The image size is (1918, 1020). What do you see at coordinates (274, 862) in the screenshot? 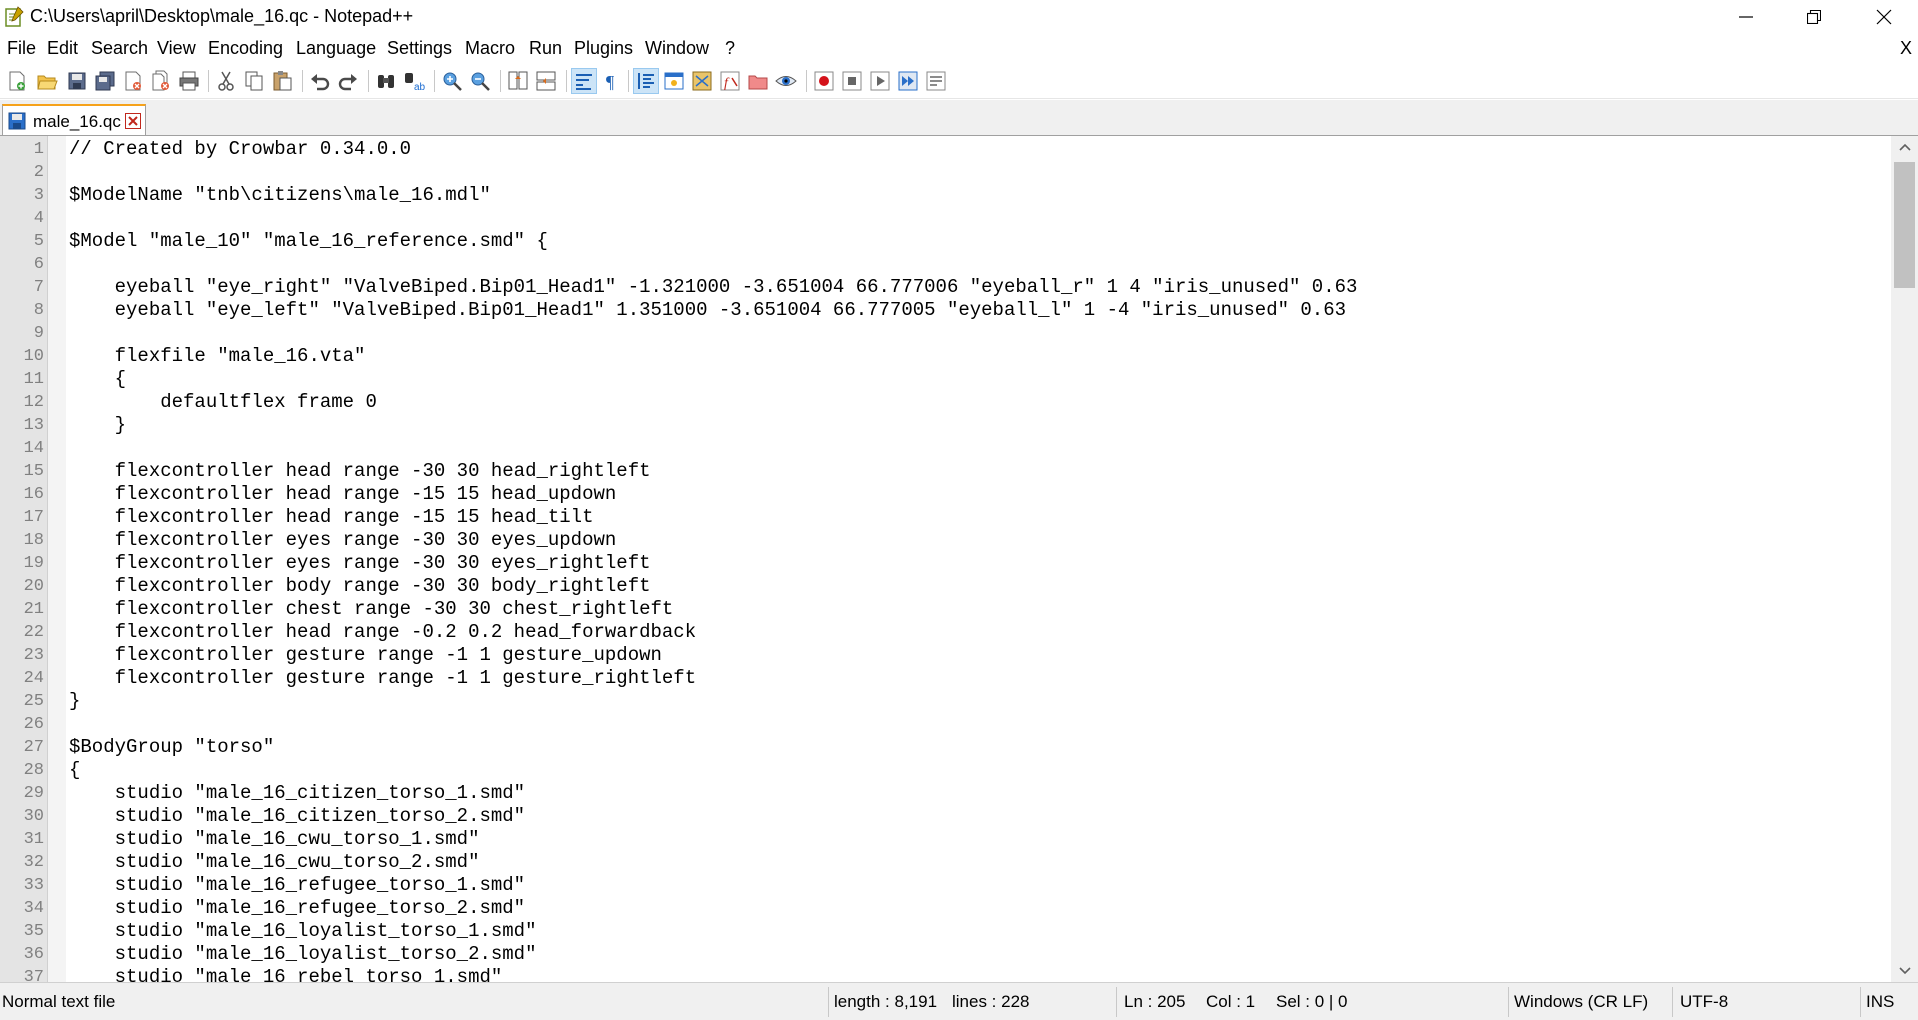
I see `code-line: studio "male_16_cwu_torso_2.smd"` at bounding box center [274, 862].